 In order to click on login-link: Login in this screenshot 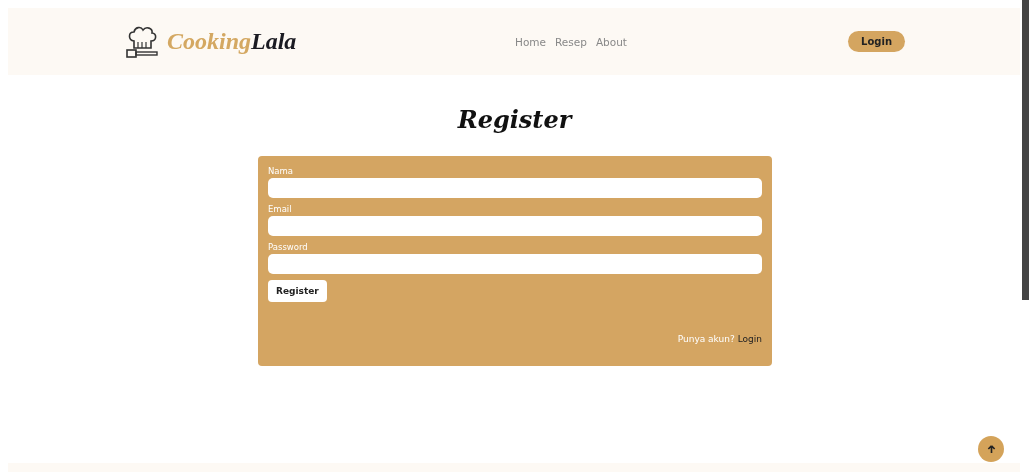, I will do `click(749, 339)`.